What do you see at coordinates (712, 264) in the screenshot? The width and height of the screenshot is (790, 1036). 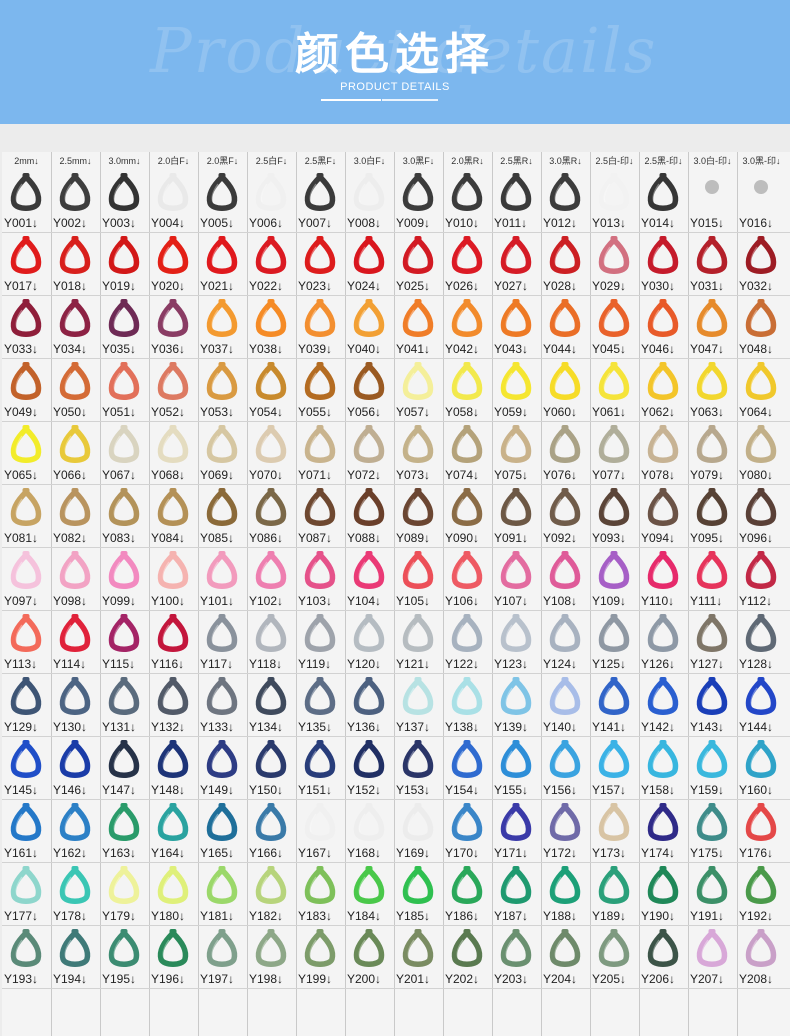 I see `color-swatch: Y031↓` at bounding box center [712, 264].